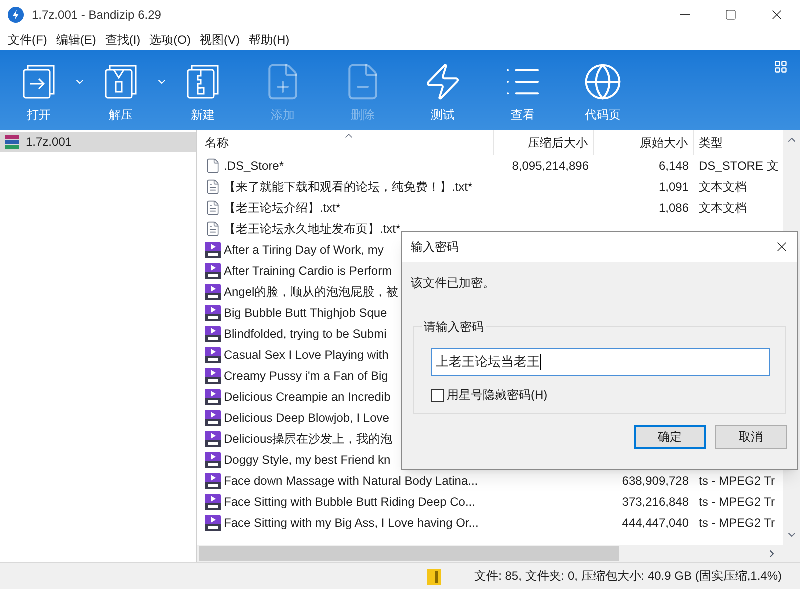  I want to click on menu-item: 查找(I), so click(123, 40).